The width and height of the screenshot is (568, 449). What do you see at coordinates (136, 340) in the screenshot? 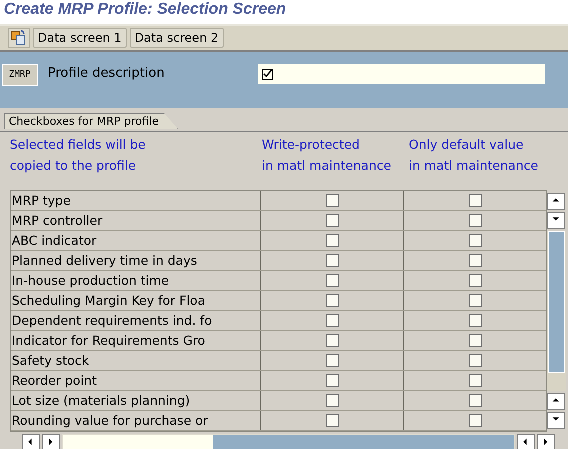
I see `row-label: Indicator for Requirements Gro` at bounding box center [136, 340].